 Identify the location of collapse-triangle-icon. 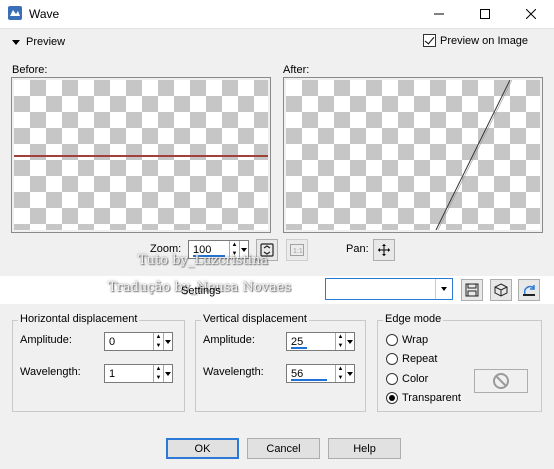
(16, 42).